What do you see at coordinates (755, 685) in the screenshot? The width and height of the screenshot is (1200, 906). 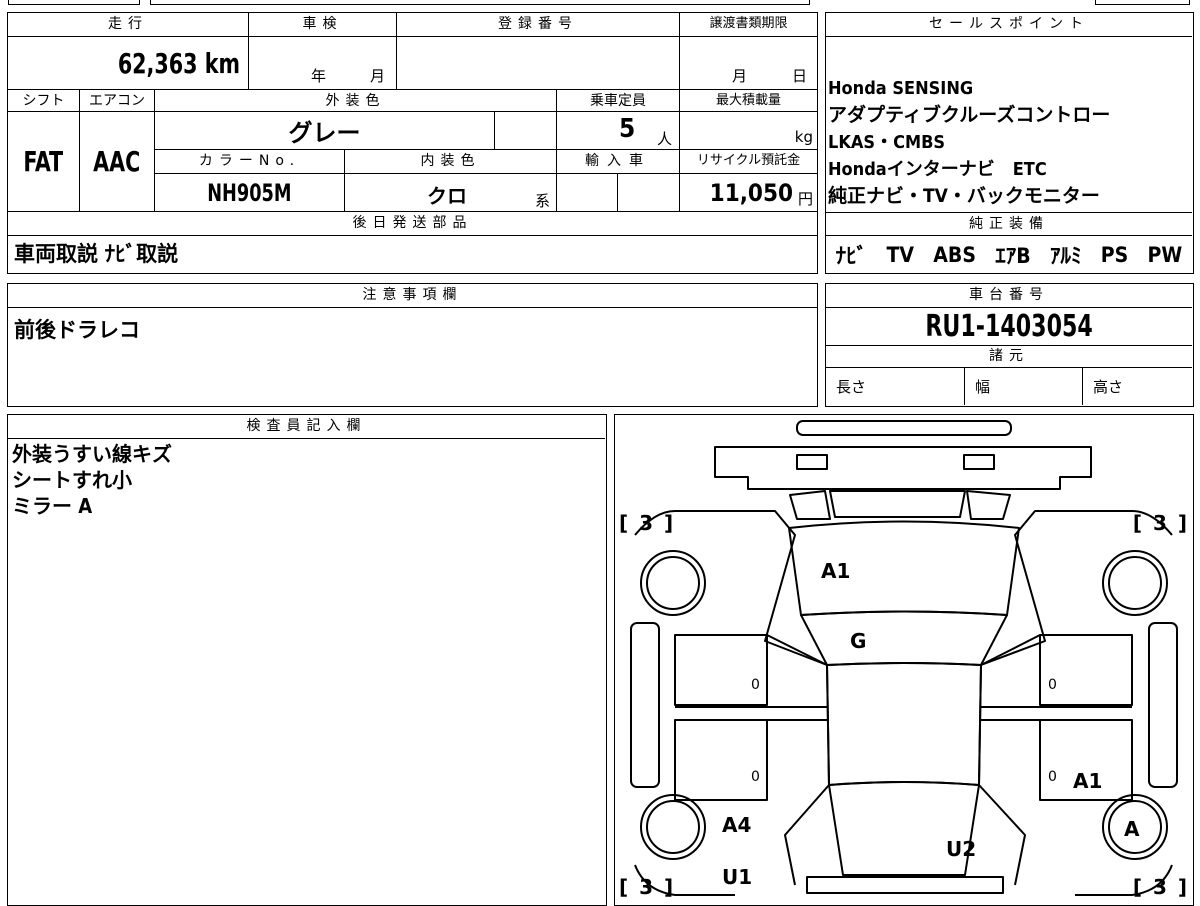 I see `mark-left-front-door: 0` at bounding box center [755, 685].